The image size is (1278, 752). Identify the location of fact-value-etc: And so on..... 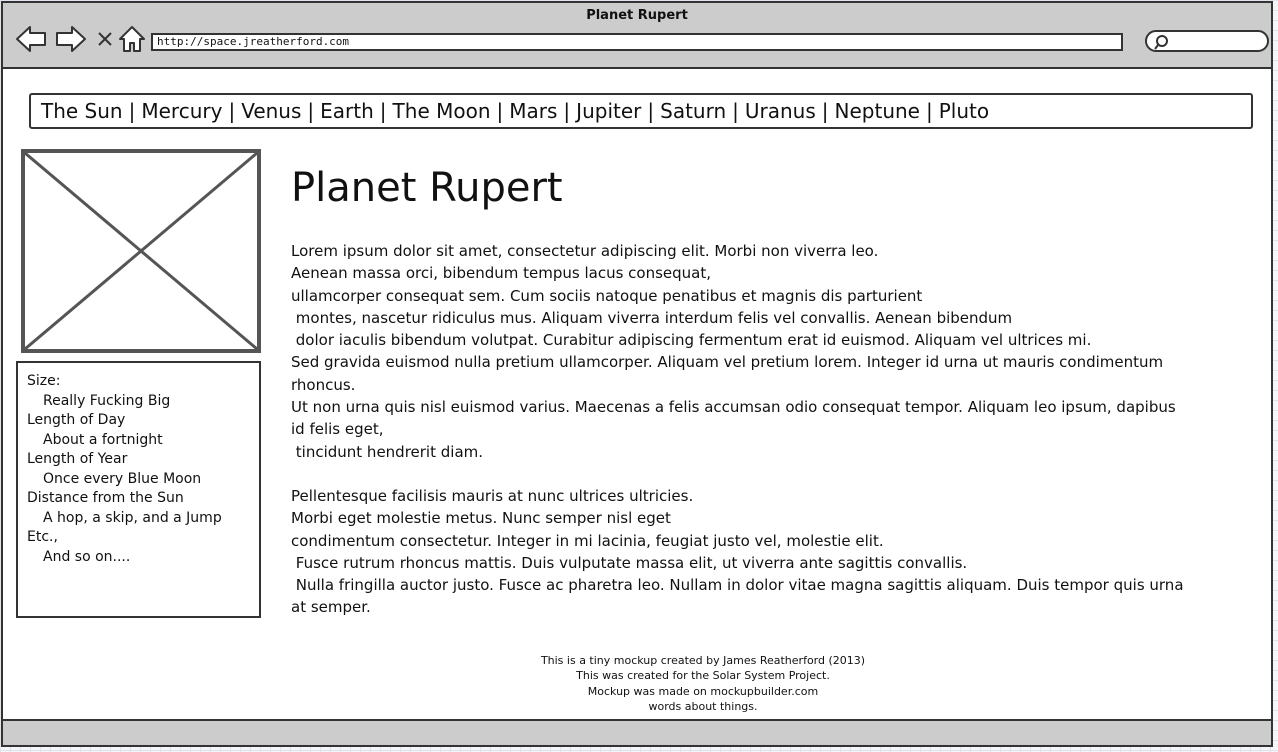
(87, 556).